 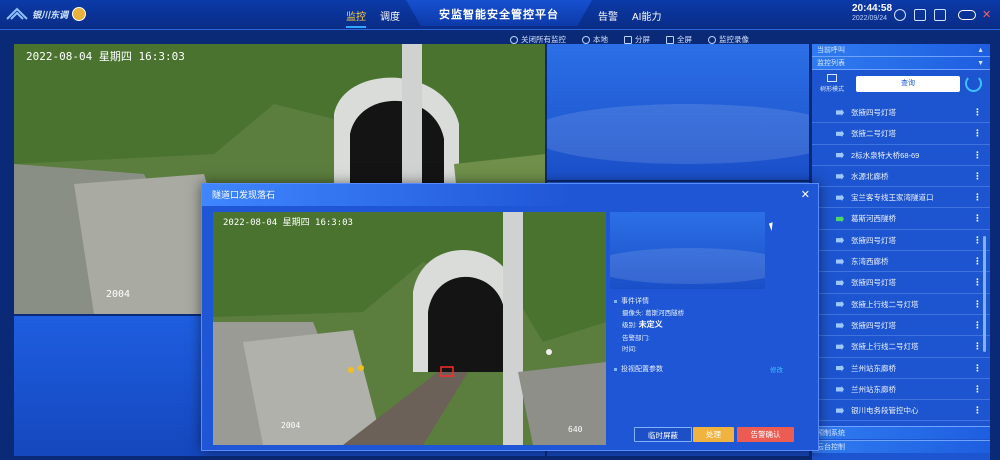 What do you see at coordinates (17, 13) in the screenshot?
I see `logo-mark-icon` at bounding box center [17, 13].